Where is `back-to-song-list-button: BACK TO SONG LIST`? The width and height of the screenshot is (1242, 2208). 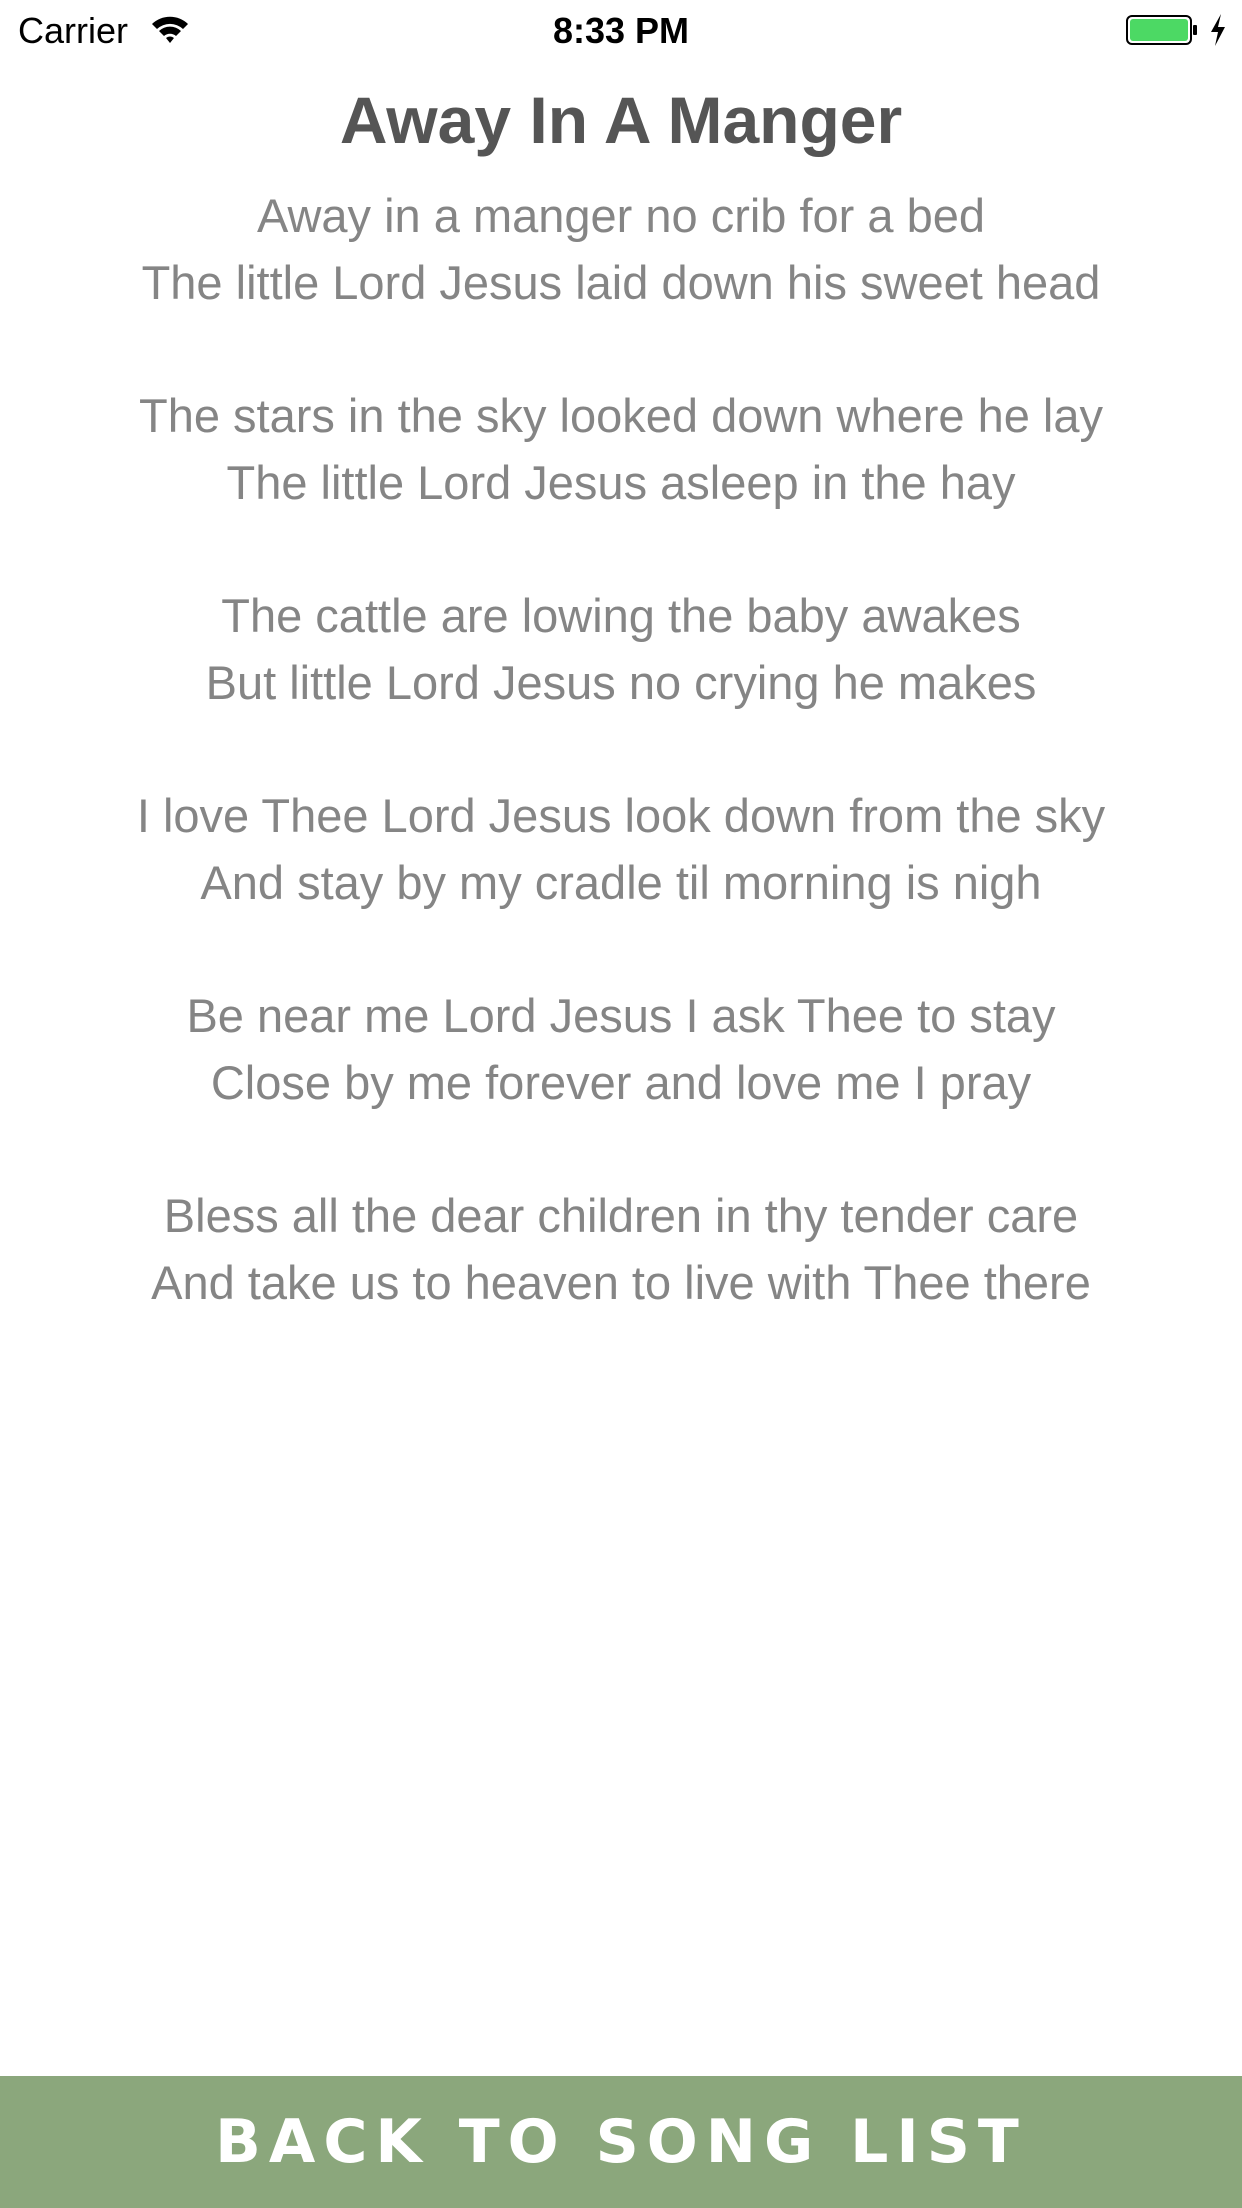 back-to-song-list-button: BACK TO SONG LIST is located at coordinates (621, 2142).